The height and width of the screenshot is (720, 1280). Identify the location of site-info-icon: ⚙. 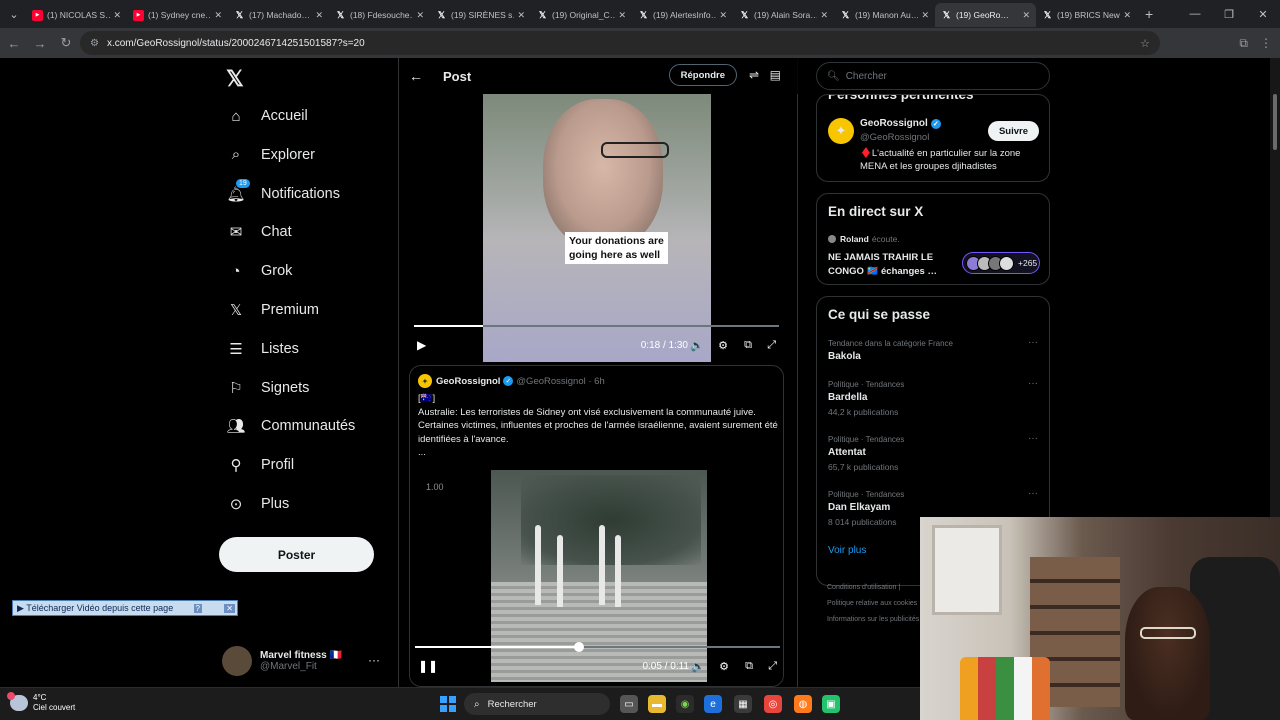
(94, 43).